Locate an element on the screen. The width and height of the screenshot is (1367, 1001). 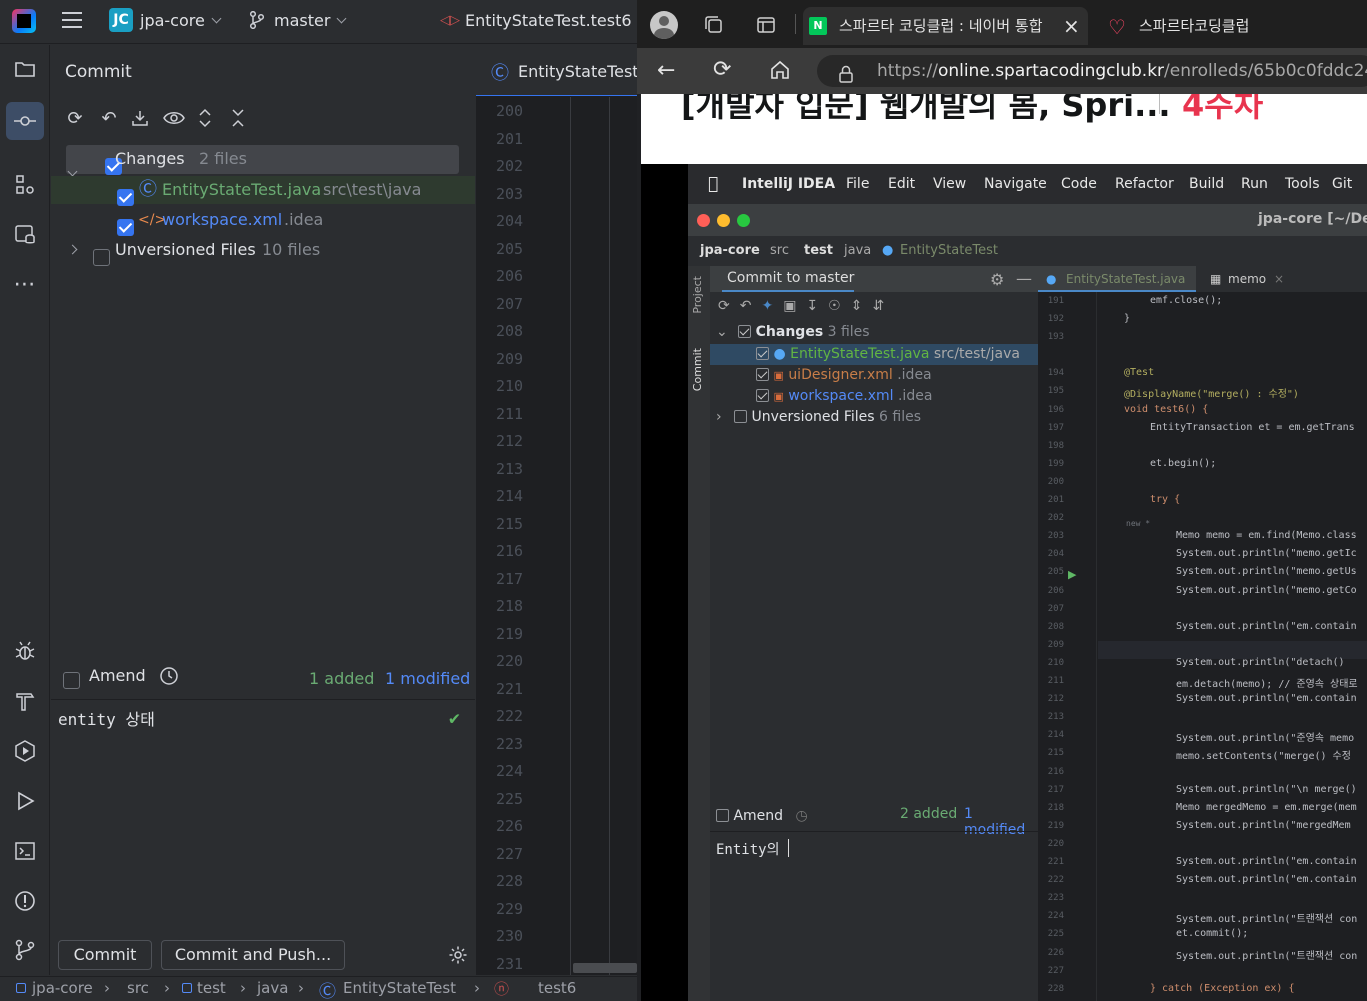
unversioned-group-row: Unversioned Files 10 files is located at coordinates (263, 251).